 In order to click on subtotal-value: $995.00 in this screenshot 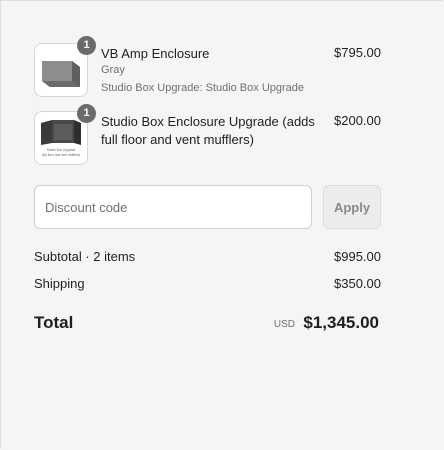, I will do `click(357, 256)`.